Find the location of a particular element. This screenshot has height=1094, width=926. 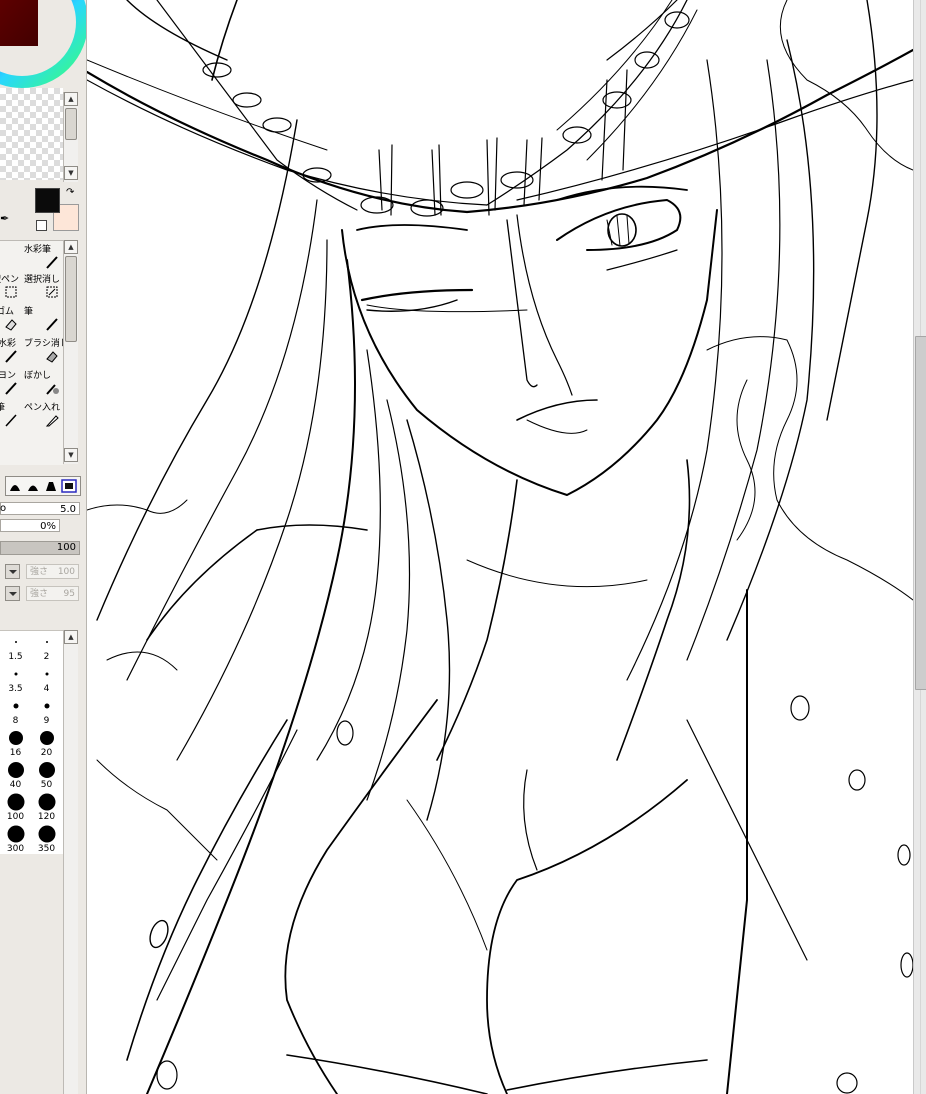

tool-brush-eraser: ブラシ消し is located at coordinates (45, 350).